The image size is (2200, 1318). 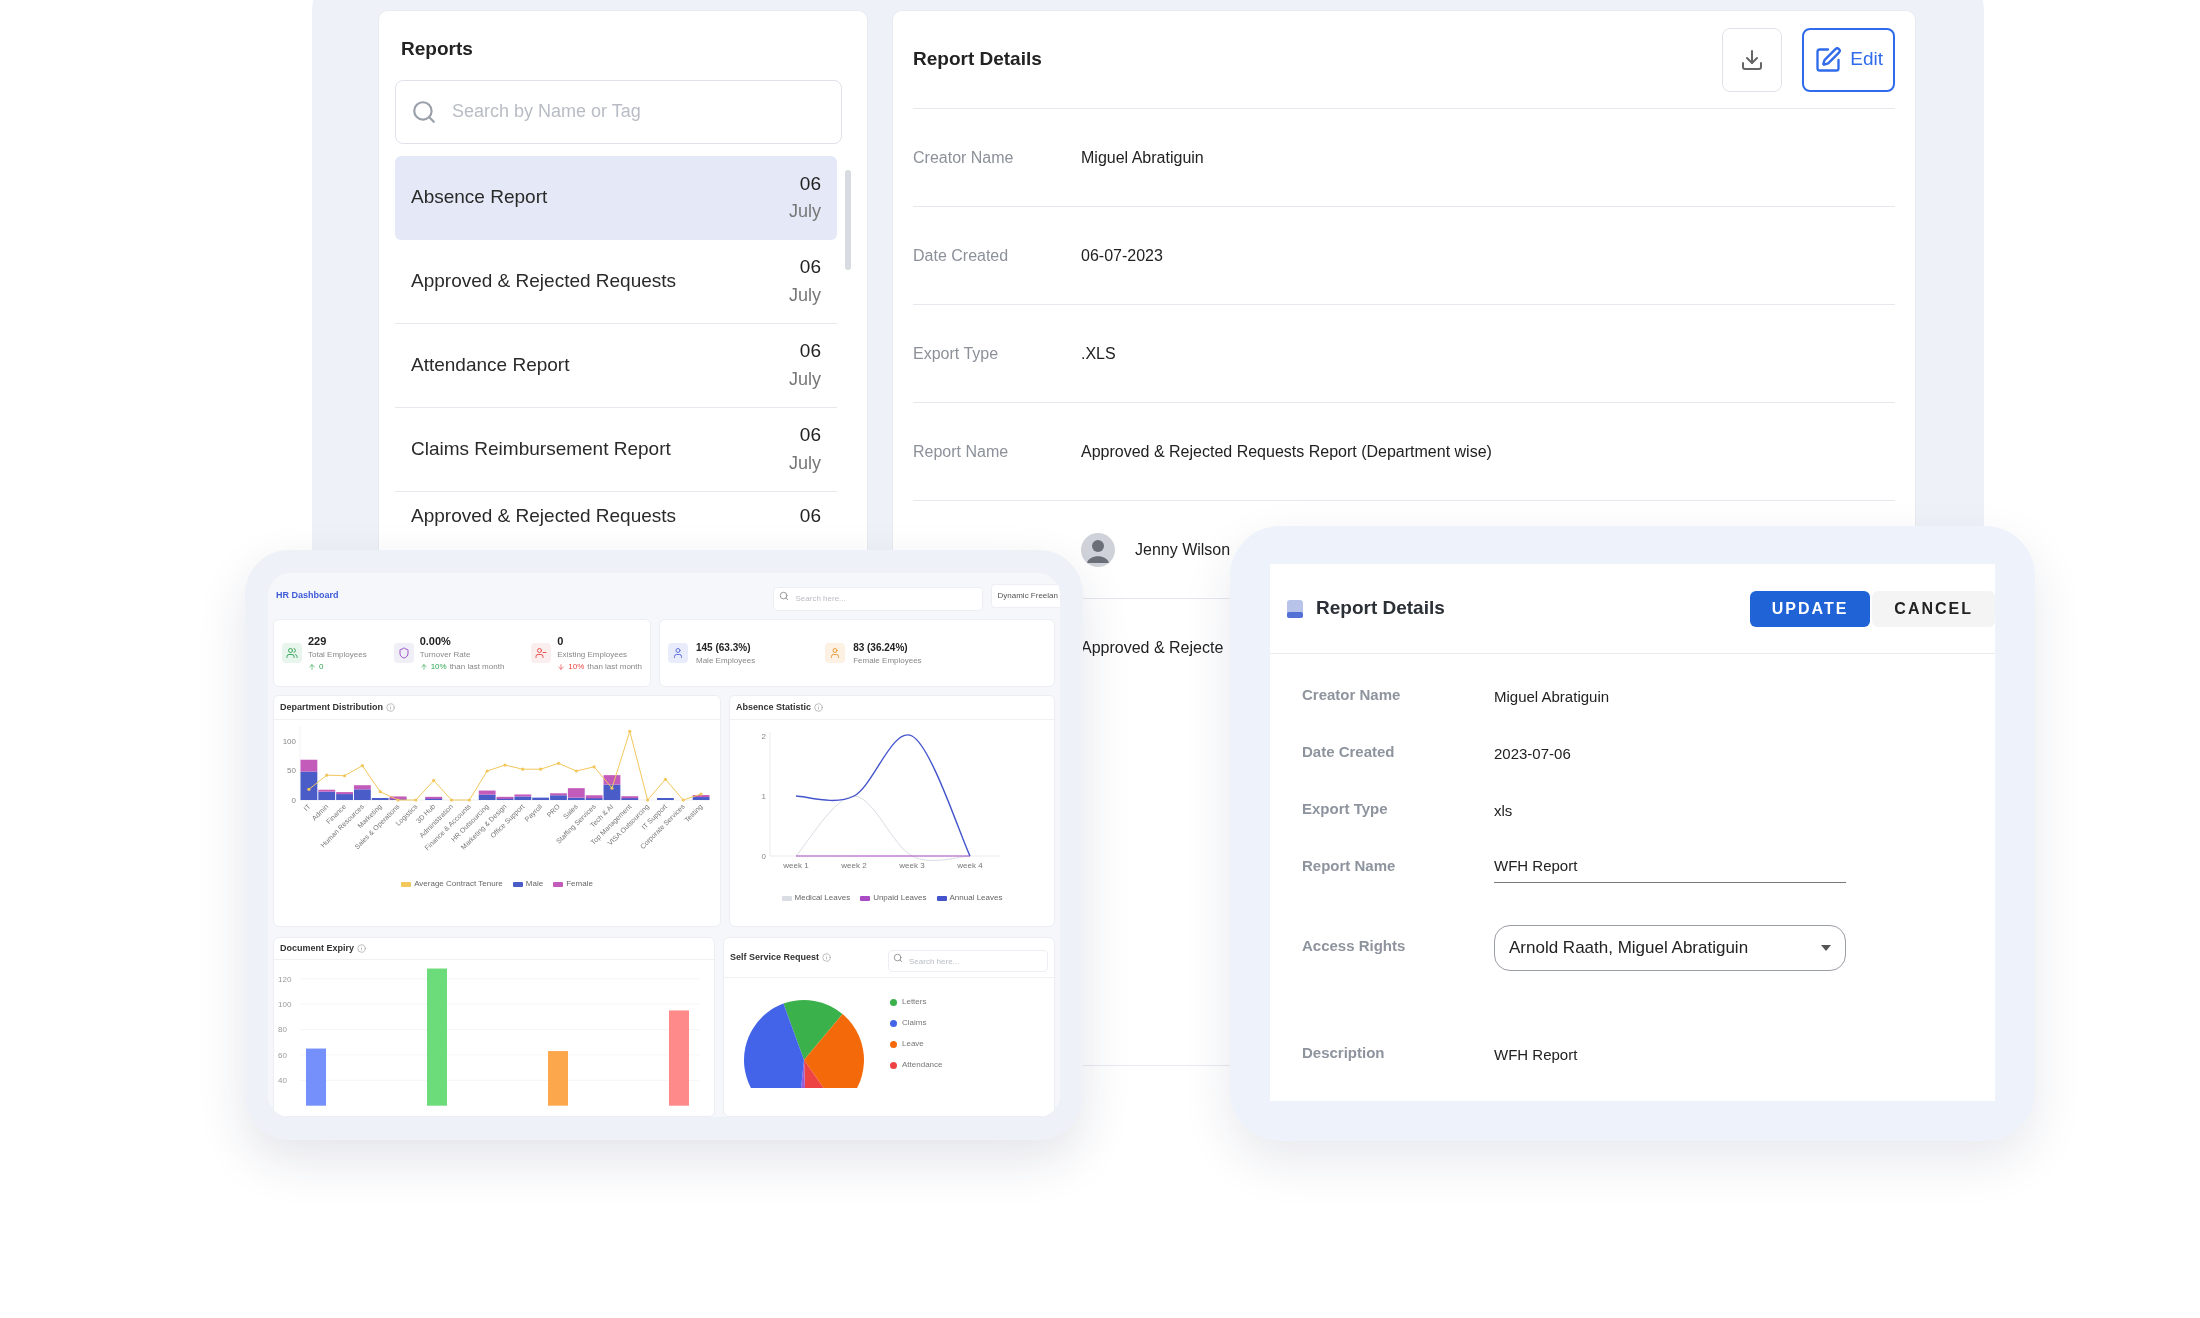 What do you see at coordinates (282, 1081) in the screenshot?
I see `axis-label: 40` at bounding box center [282, 1081].